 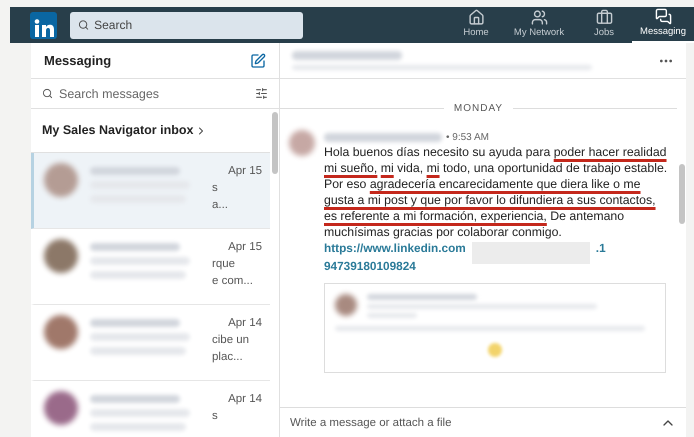 What do you see at coordinates (495, 350) in the screenshot?
I see `emoji-icon` at bounding box center [495, 350].